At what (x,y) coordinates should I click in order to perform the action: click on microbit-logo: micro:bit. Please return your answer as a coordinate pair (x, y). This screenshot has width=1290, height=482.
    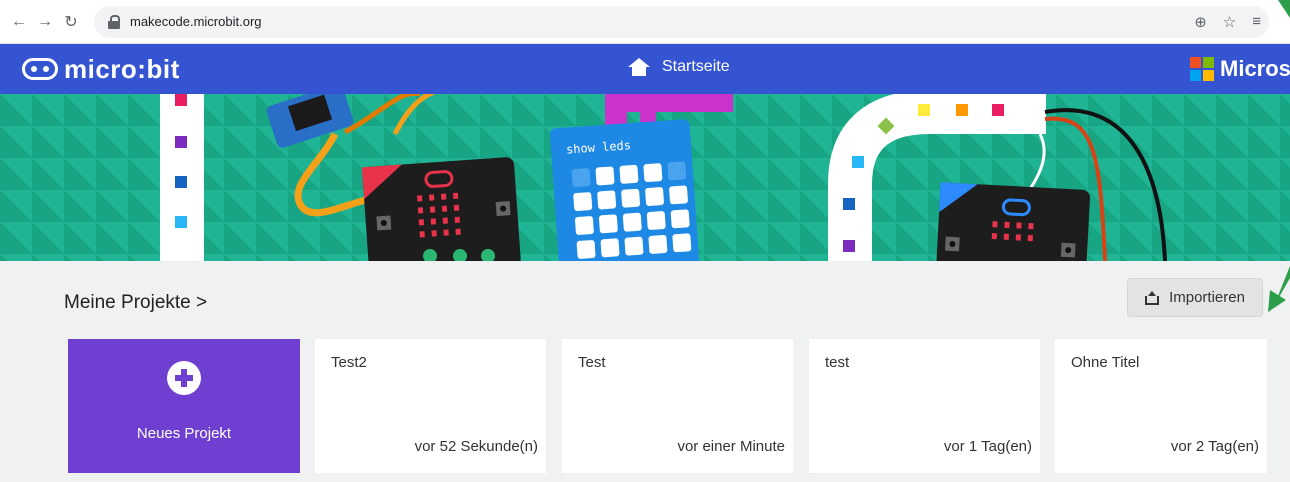
    Looking at the image, I should click on (101, 69).